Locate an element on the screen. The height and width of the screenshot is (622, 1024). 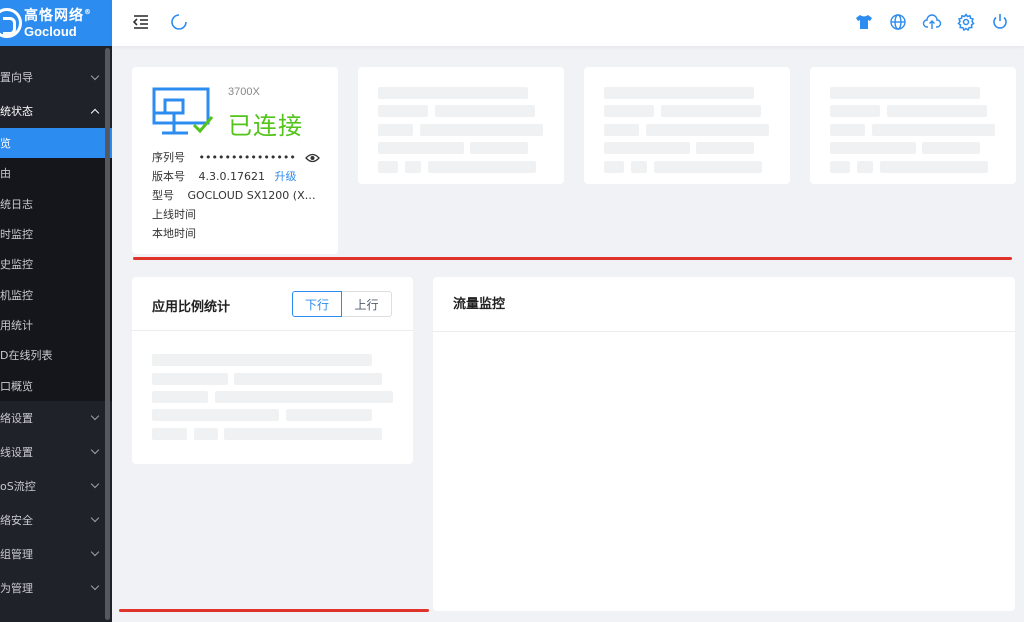
menu-group-qos: oS流控 is located at coordinates (56, 485).